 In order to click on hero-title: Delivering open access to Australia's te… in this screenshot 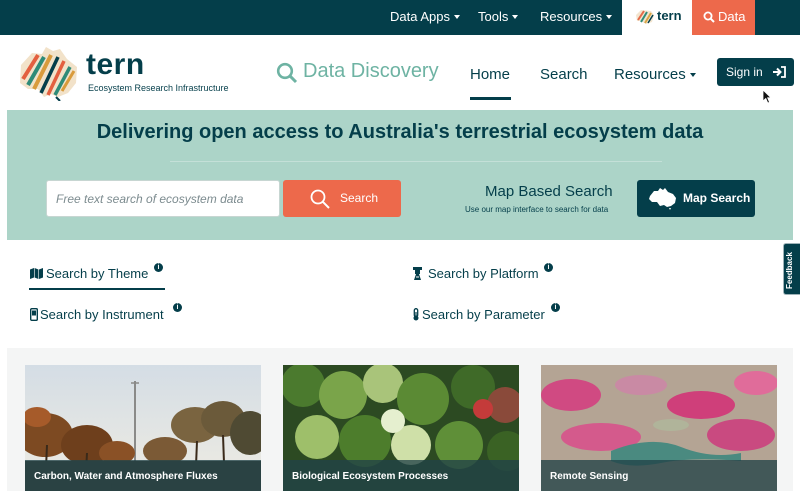, I will do `click(400, 132)`.